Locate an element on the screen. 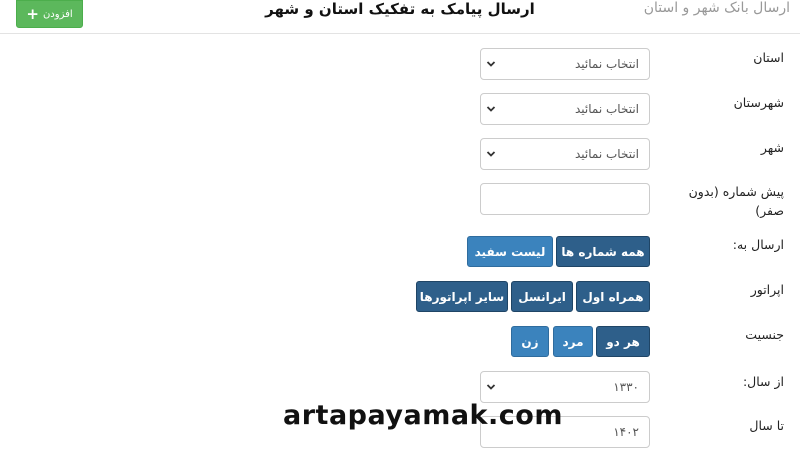  add-button: افزودن + is located at coordinates (49, 14).